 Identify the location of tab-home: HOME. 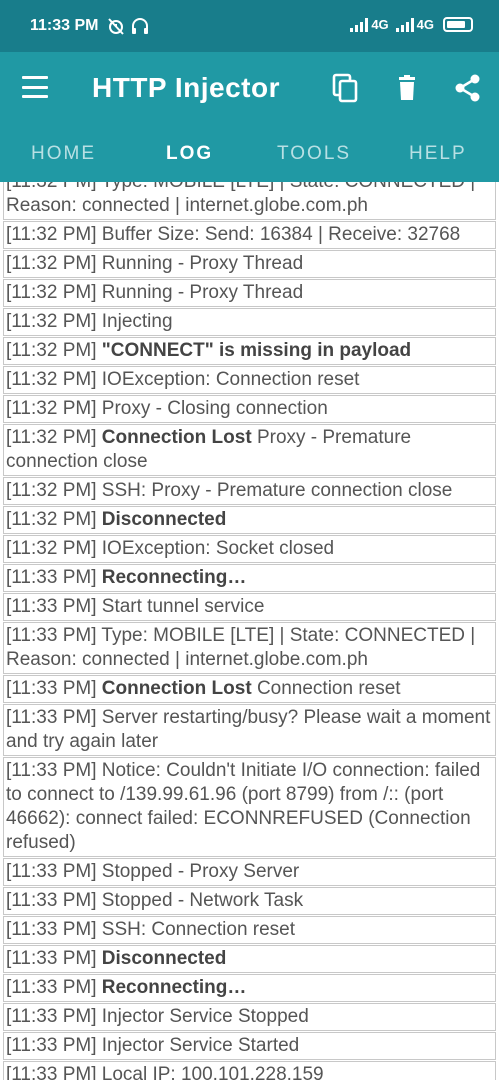
(63, 154).